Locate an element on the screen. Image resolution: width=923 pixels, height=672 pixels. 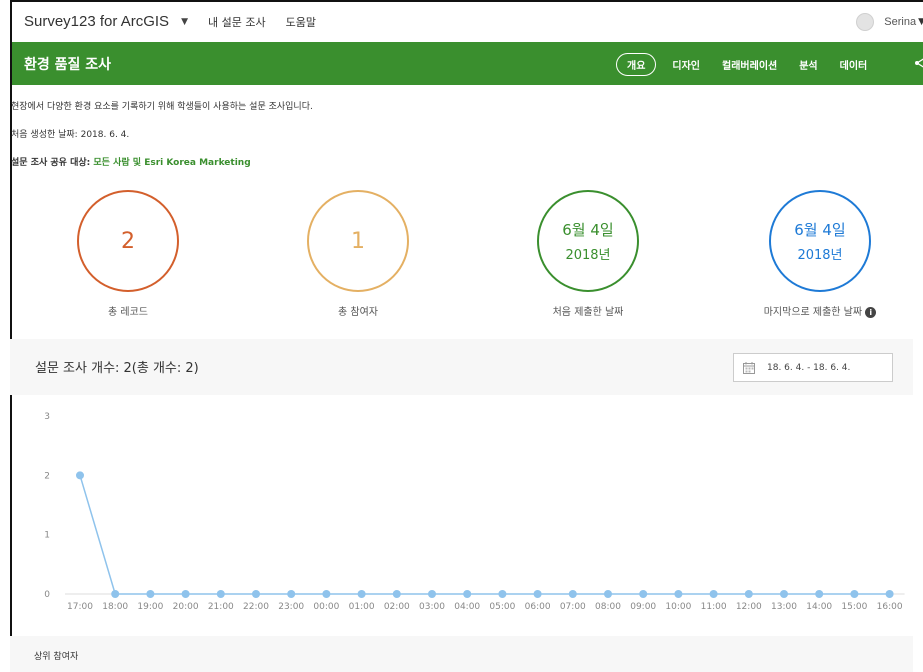
avatar is located at coordinates (865, 22).